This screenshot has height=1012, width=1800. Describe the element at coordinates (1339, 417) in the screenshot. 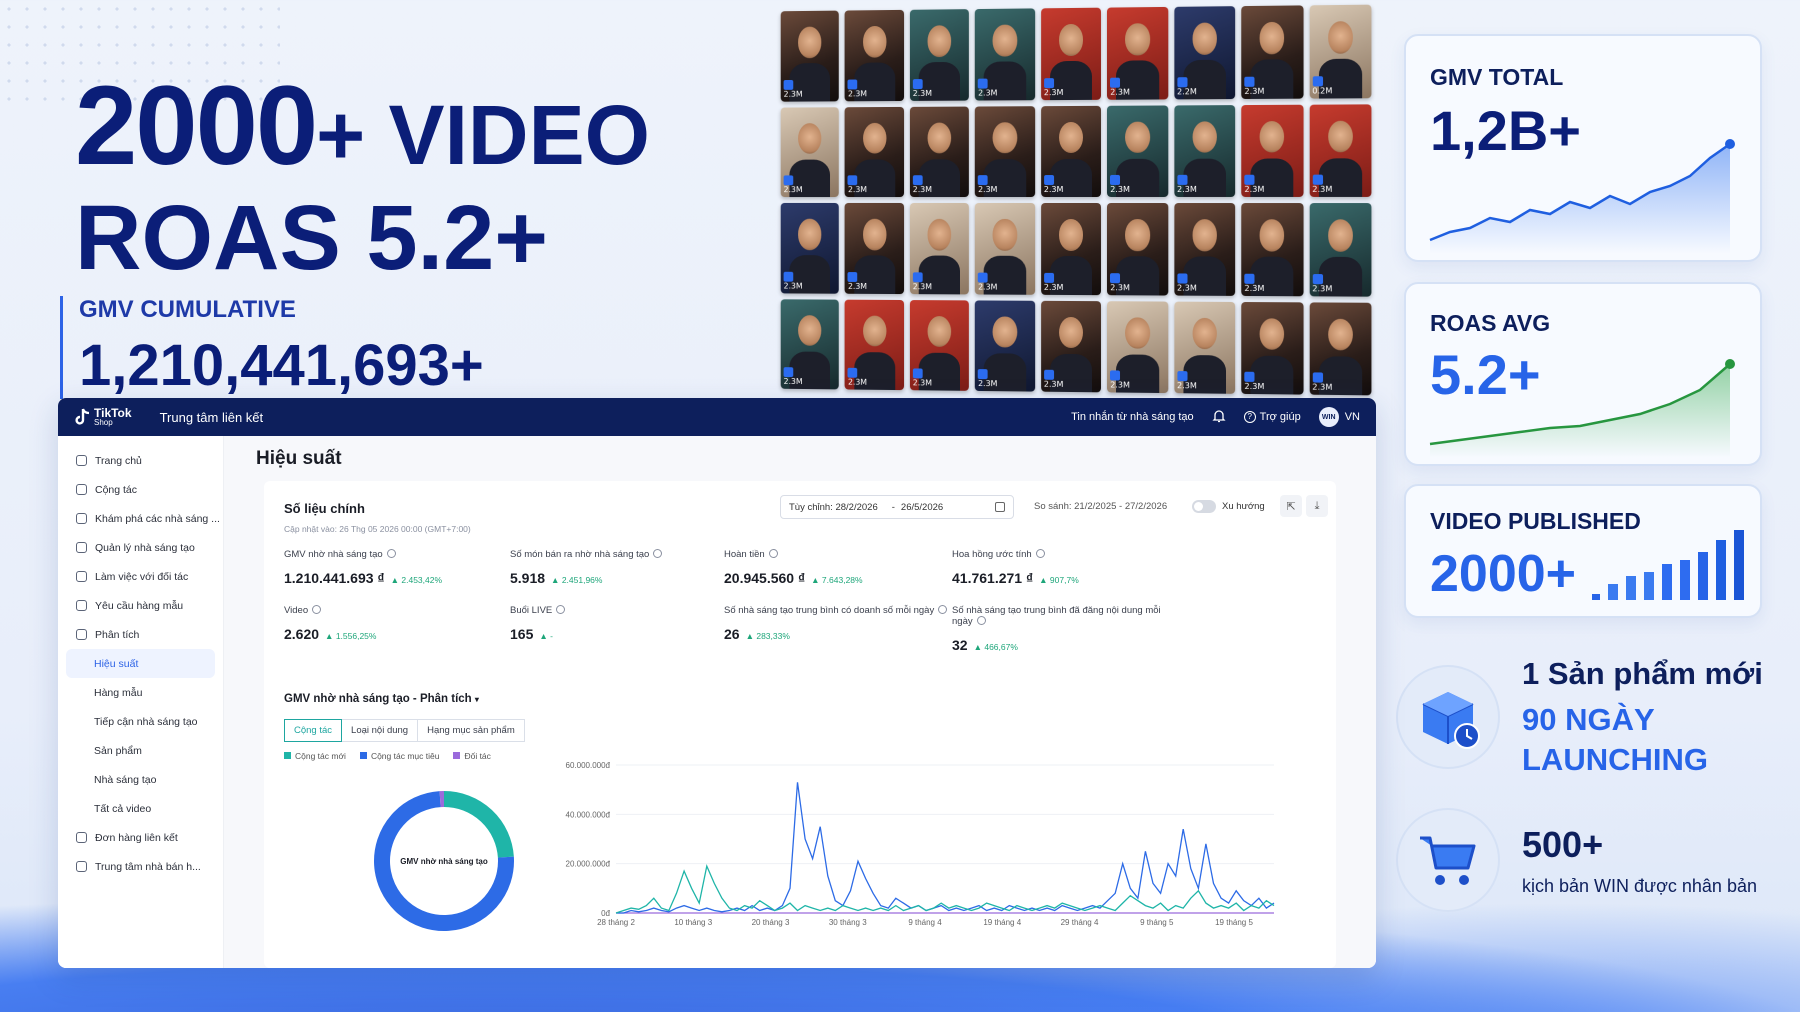

I see `account-menu: WIN VN` at that location.